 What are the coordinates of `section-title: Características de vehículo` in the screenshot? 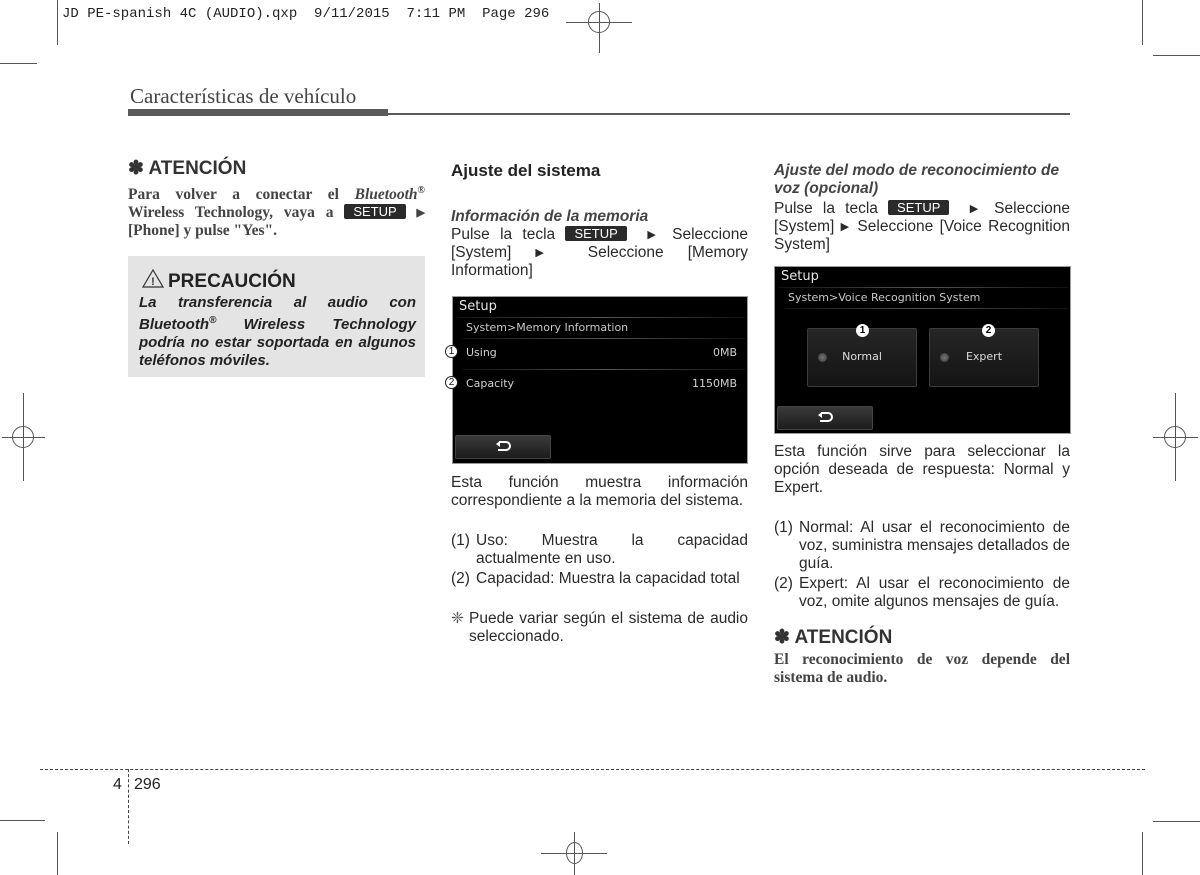 It's located at (243, 96).